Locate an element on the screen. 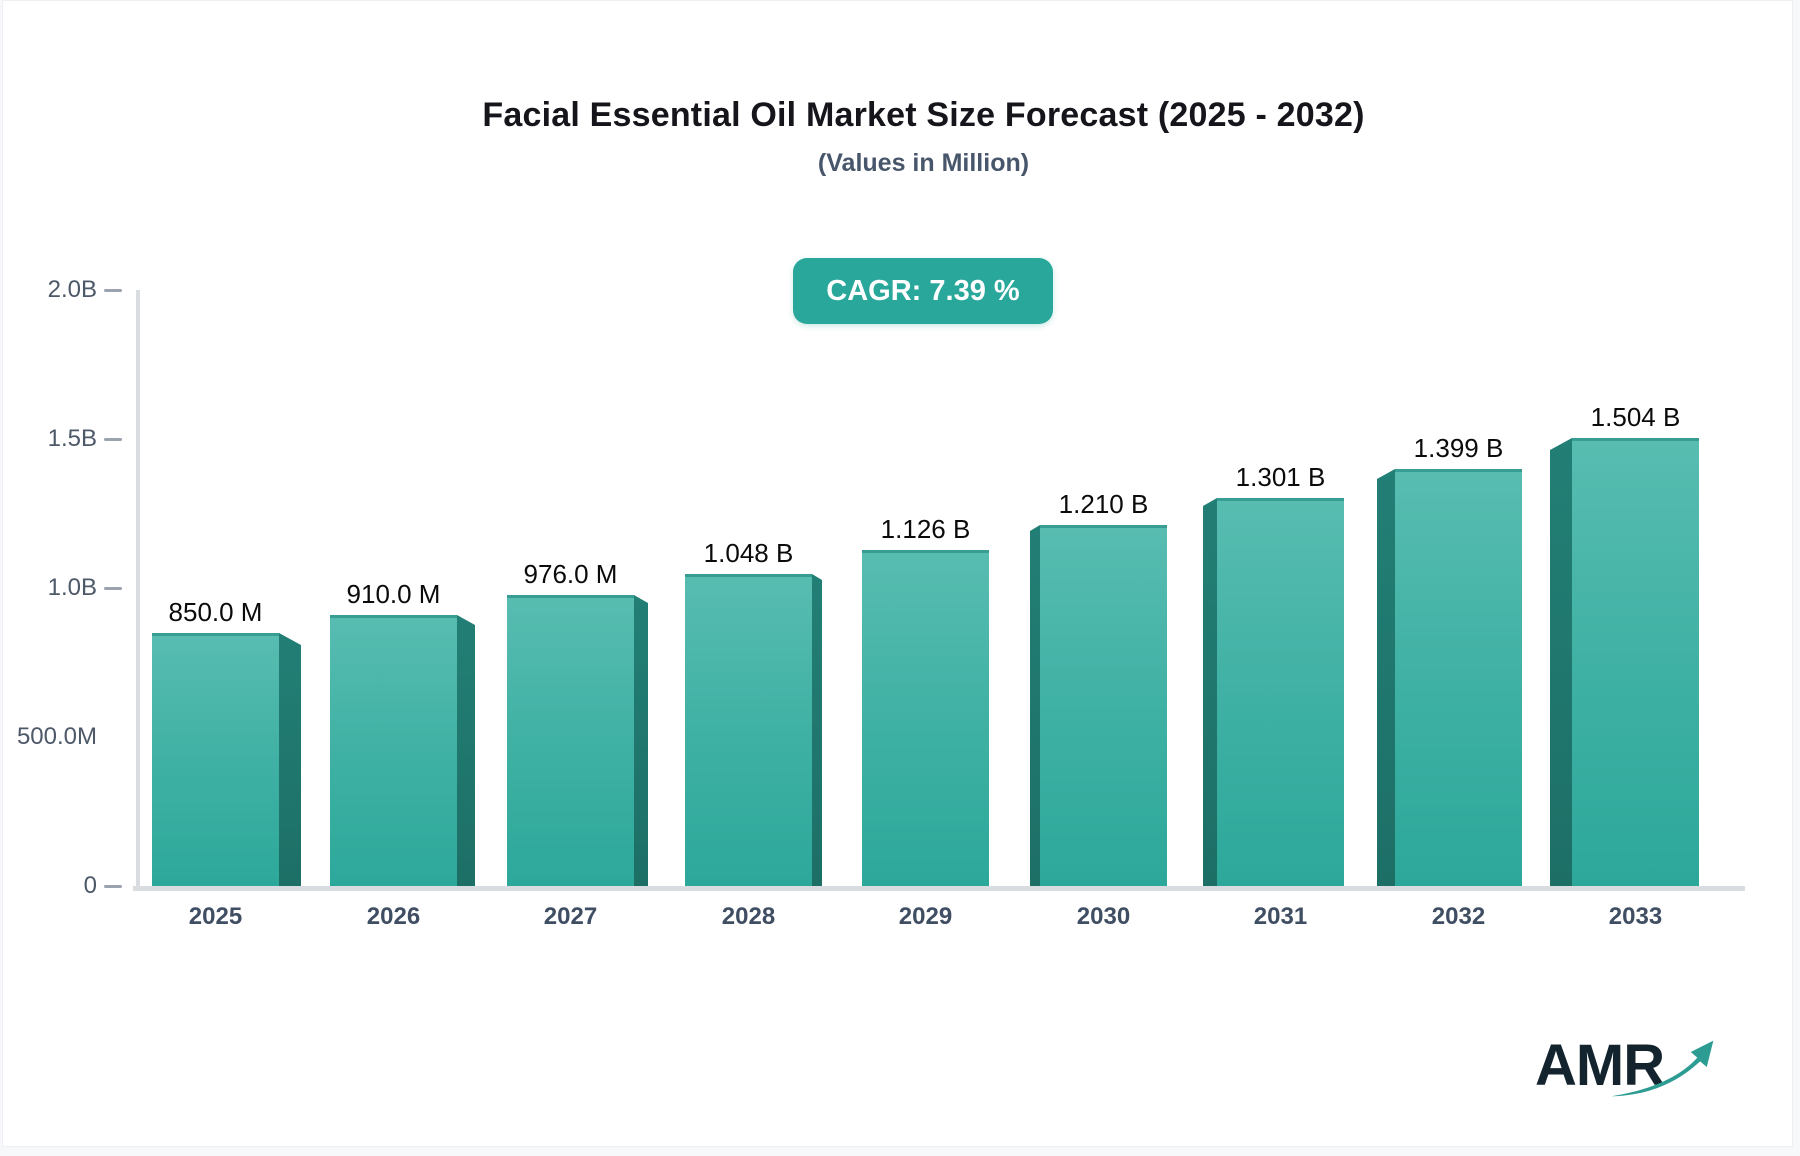  bar-2025 is located at coordinates (215, 759).